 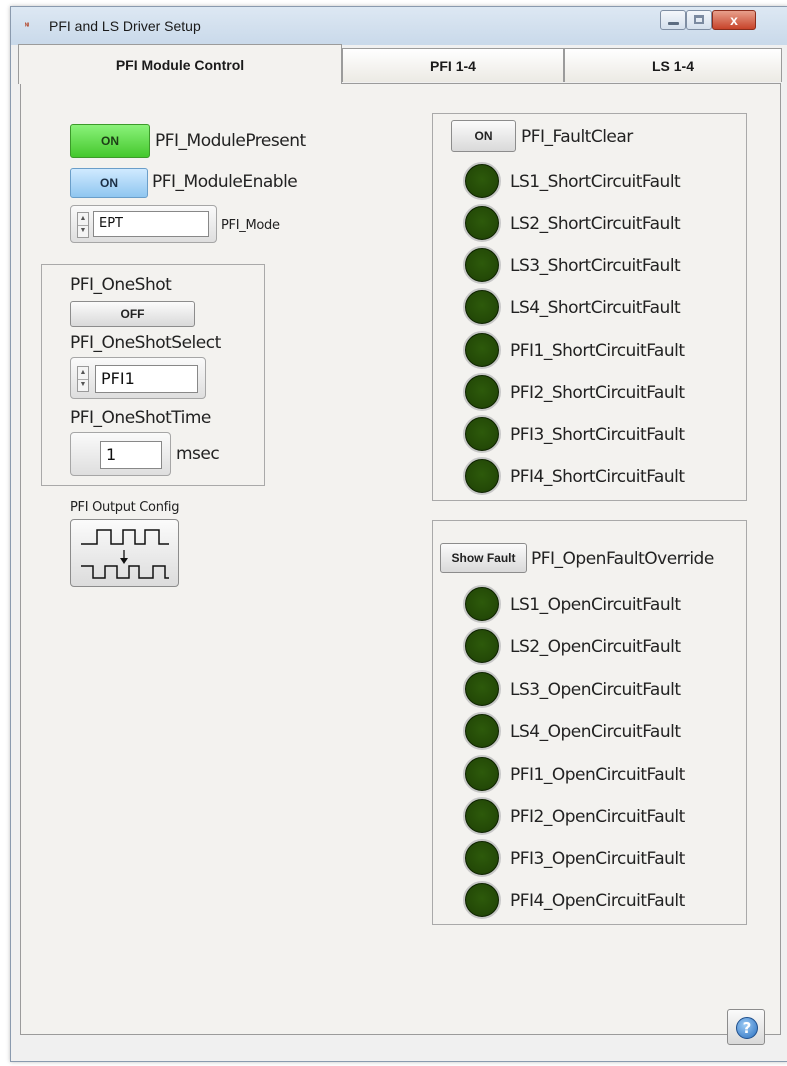 I want to click on title-bar: ᴺᴵ PFI and LS Driver Setup x, so click(x=399, y=26).